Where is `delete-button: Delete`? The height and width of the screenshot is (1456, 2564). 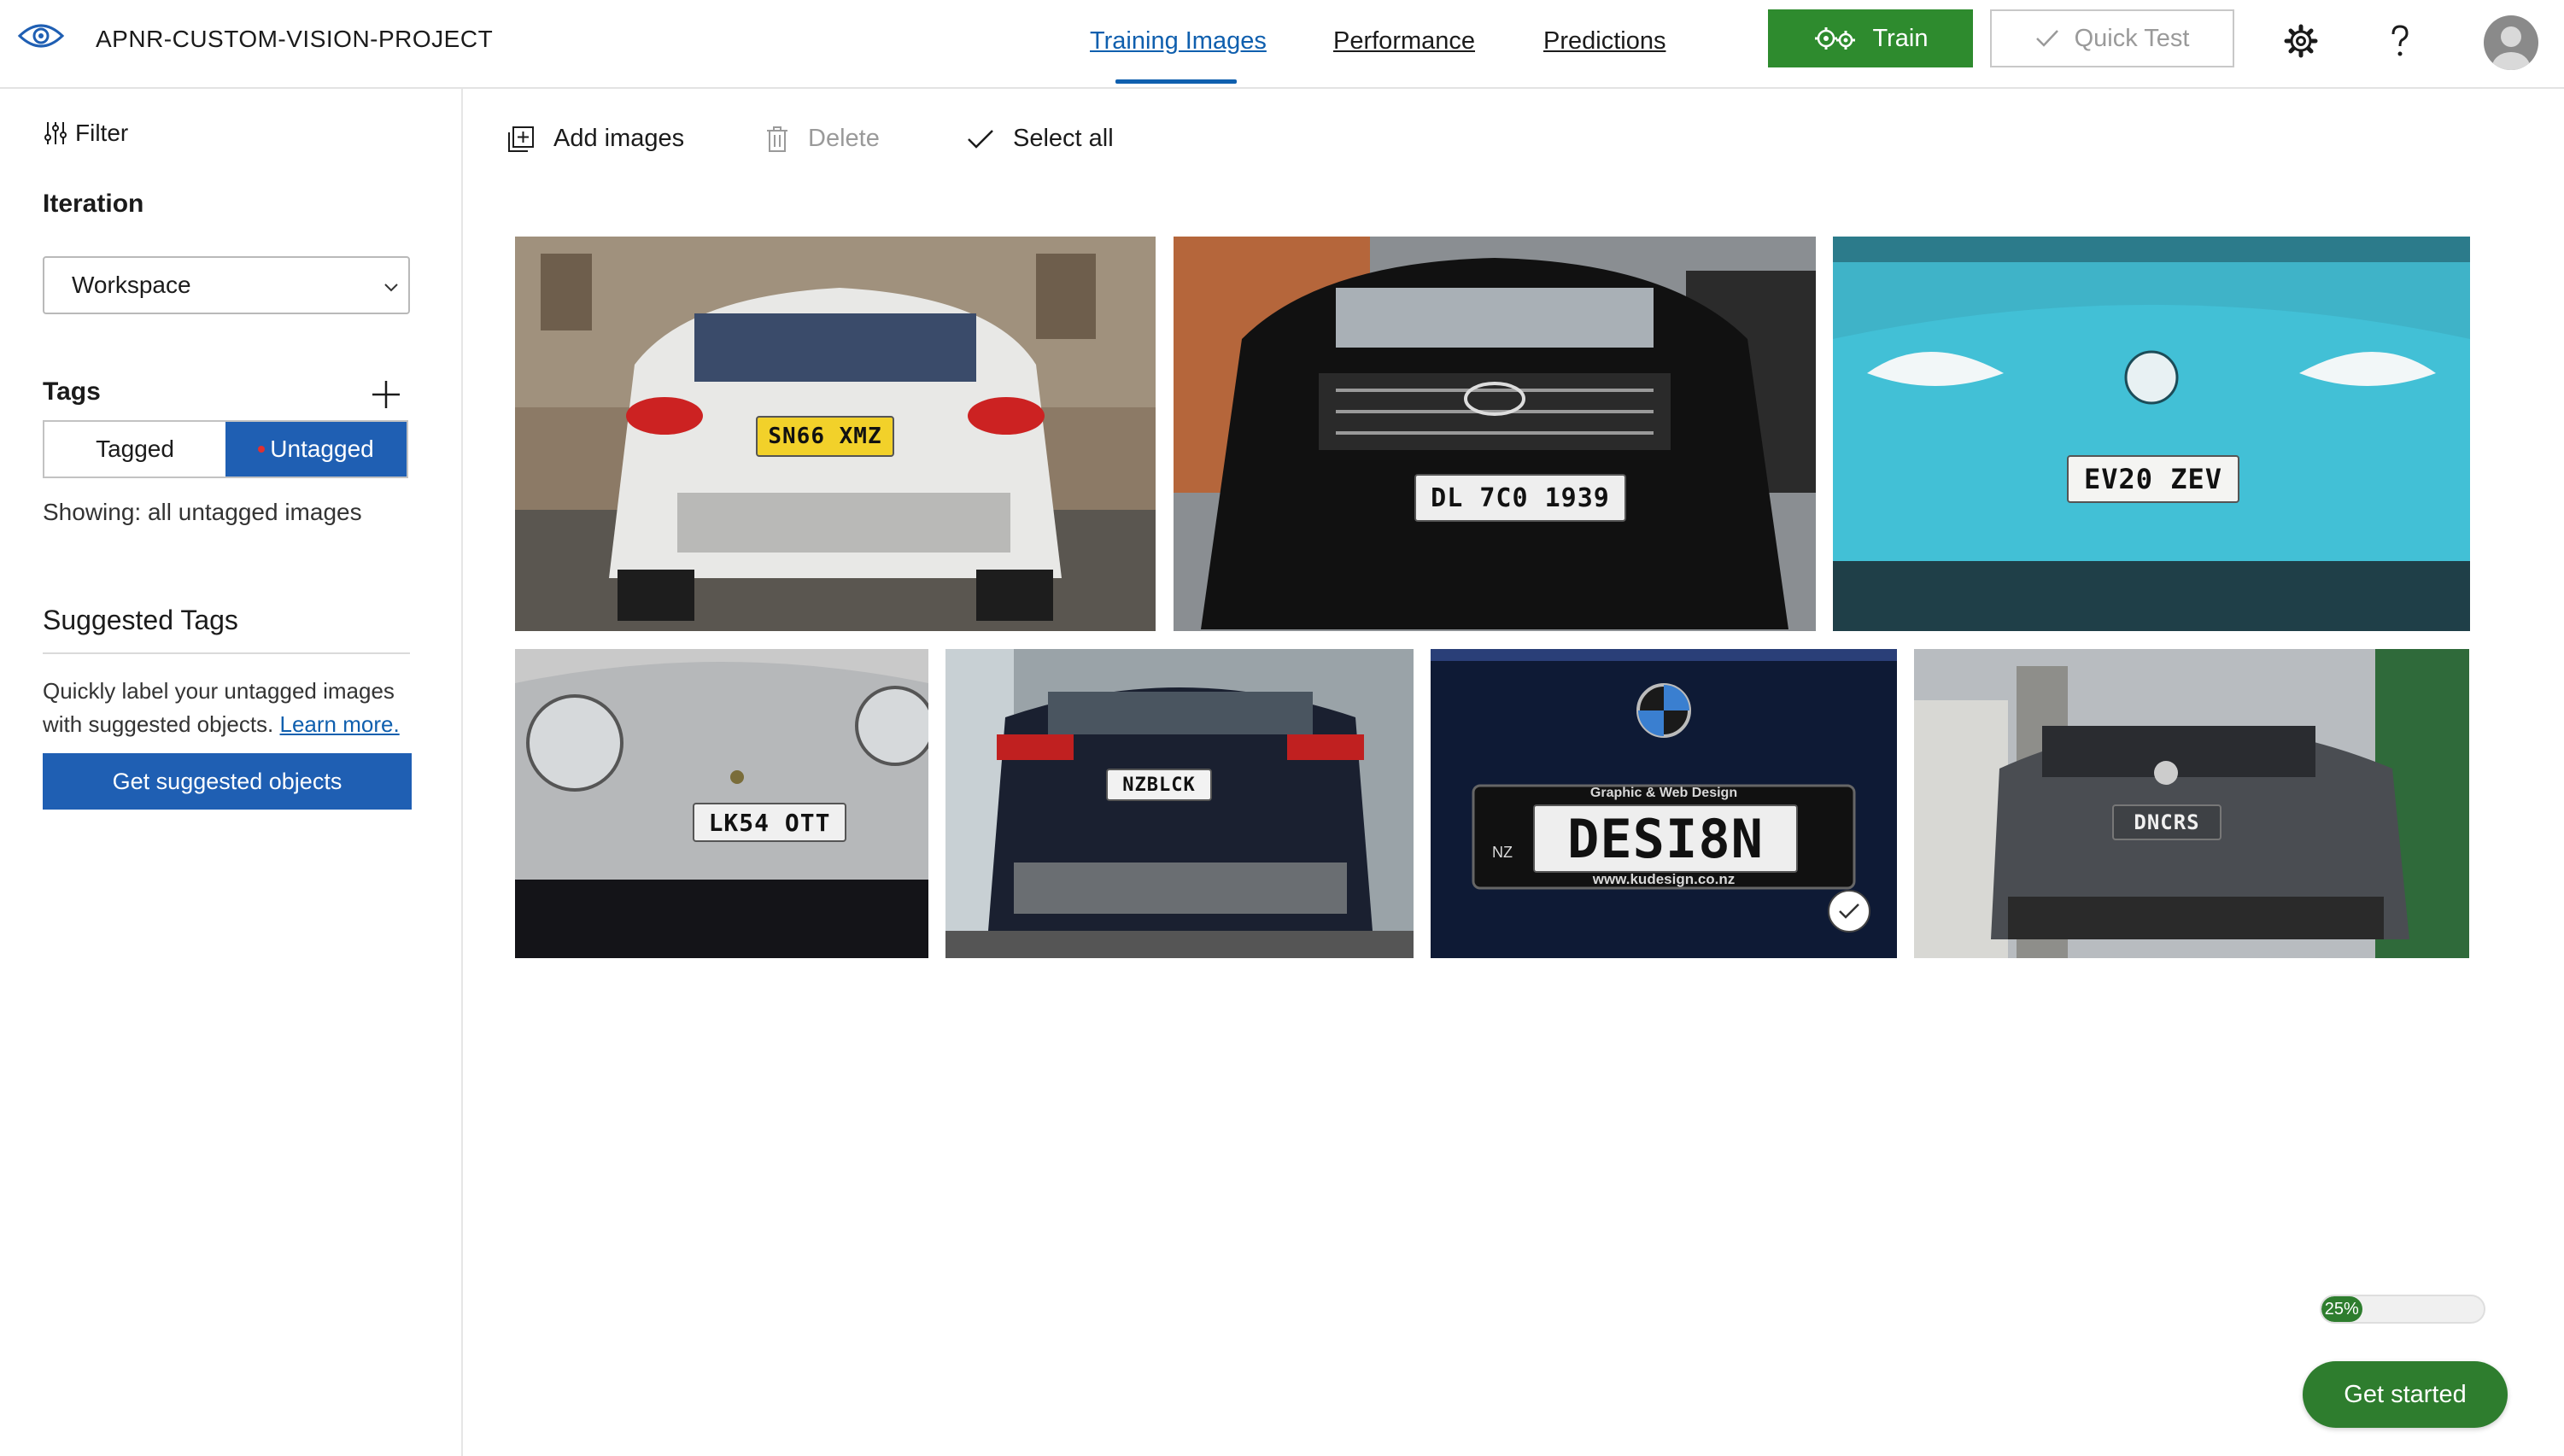
delete-button: Delete is located at coordinates (822, 139).